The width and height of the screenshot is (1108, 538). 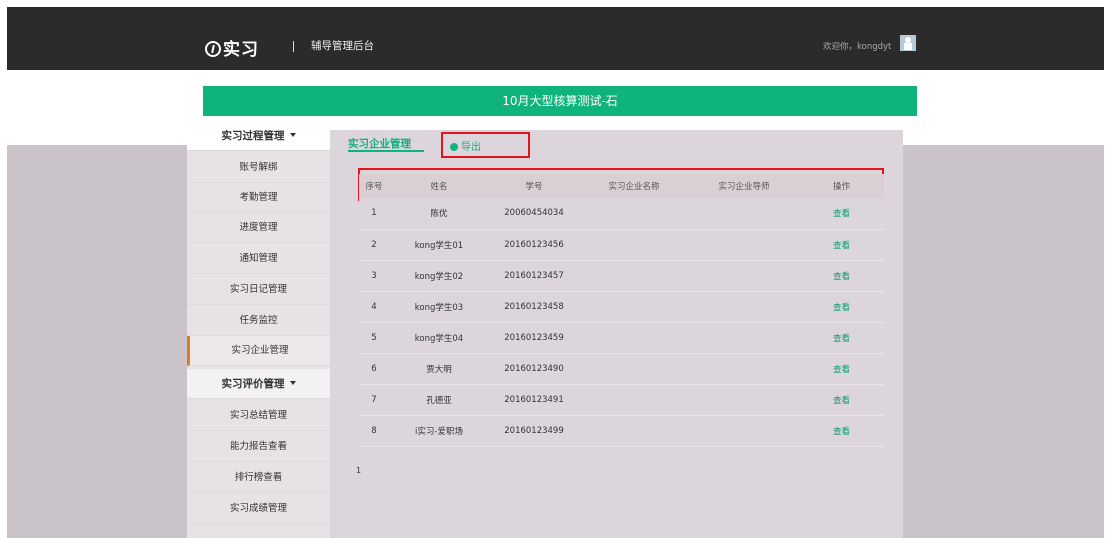 I want to click on cell-name: kong学生04, so click(x=439, y=338).